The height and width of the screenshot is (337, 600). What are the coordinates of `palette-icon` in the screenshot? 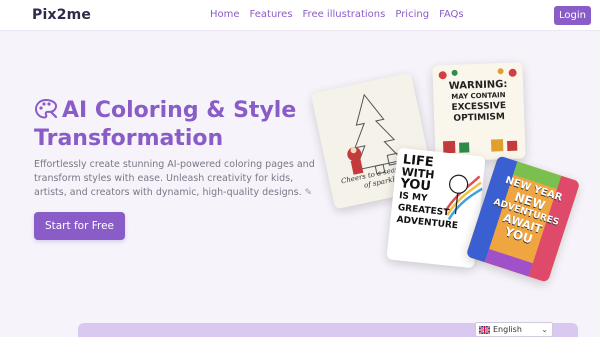 It's located at (46, 108).